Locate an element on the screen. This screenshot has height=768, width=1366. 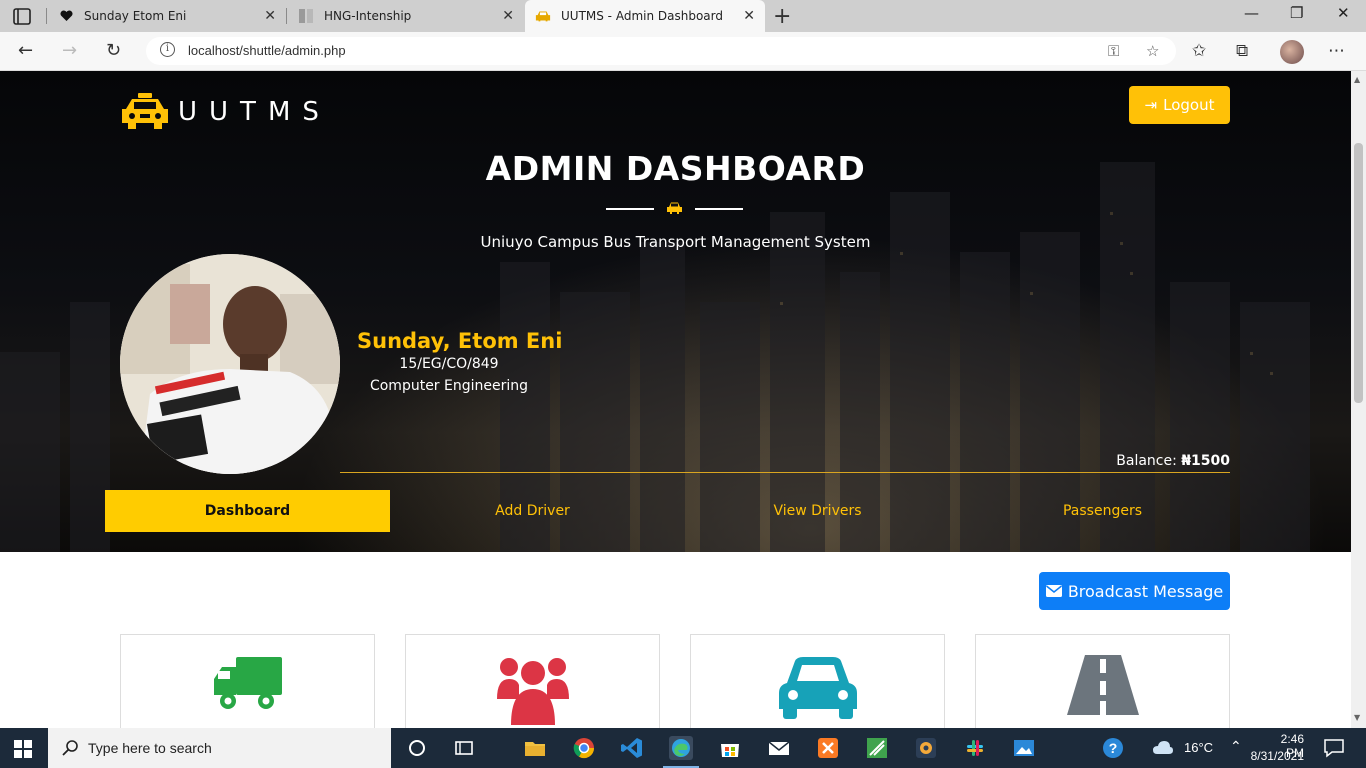
cortana-icon is located at coordinates (417, 748).